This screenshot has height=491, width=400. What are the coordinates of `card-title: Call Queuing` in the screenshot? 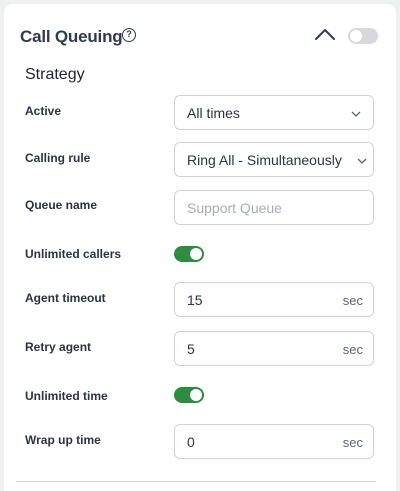 It's located at (71, 36).